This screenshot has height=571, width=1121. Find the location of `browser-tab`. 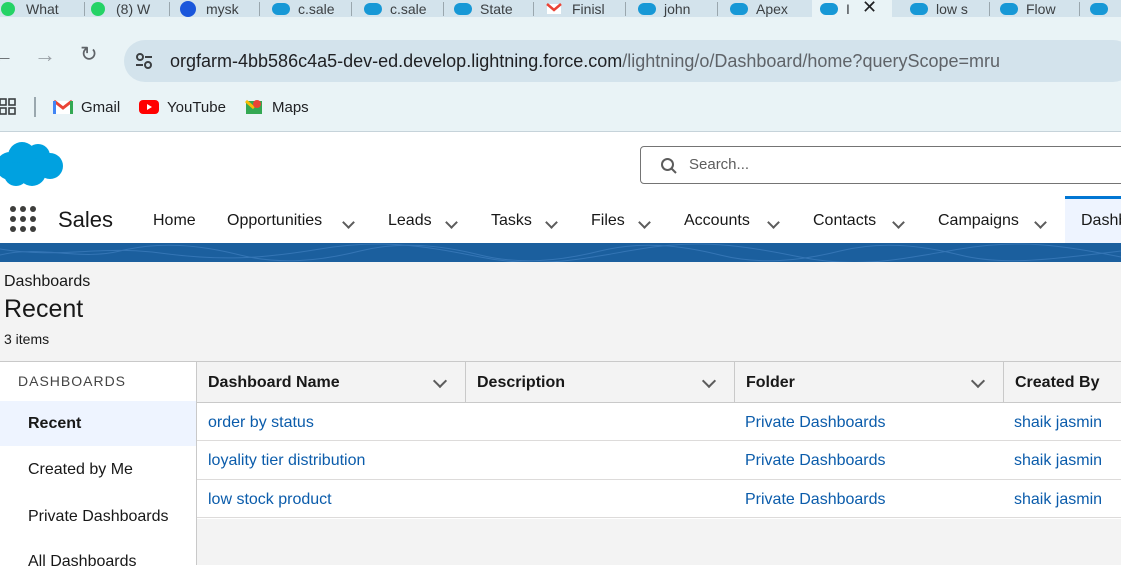

browser-tab is located at coordinates (1105, 8).